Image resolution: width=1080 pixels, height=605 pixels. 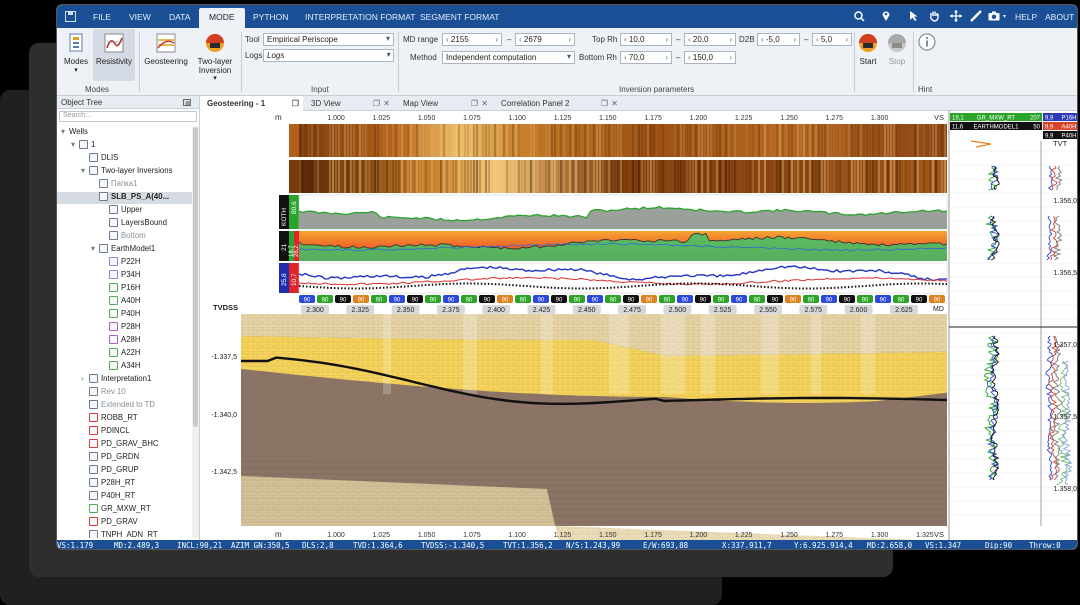 I want to click on tab-3d-view: 3D View ❐ ✕, so click(x=349, y=103).